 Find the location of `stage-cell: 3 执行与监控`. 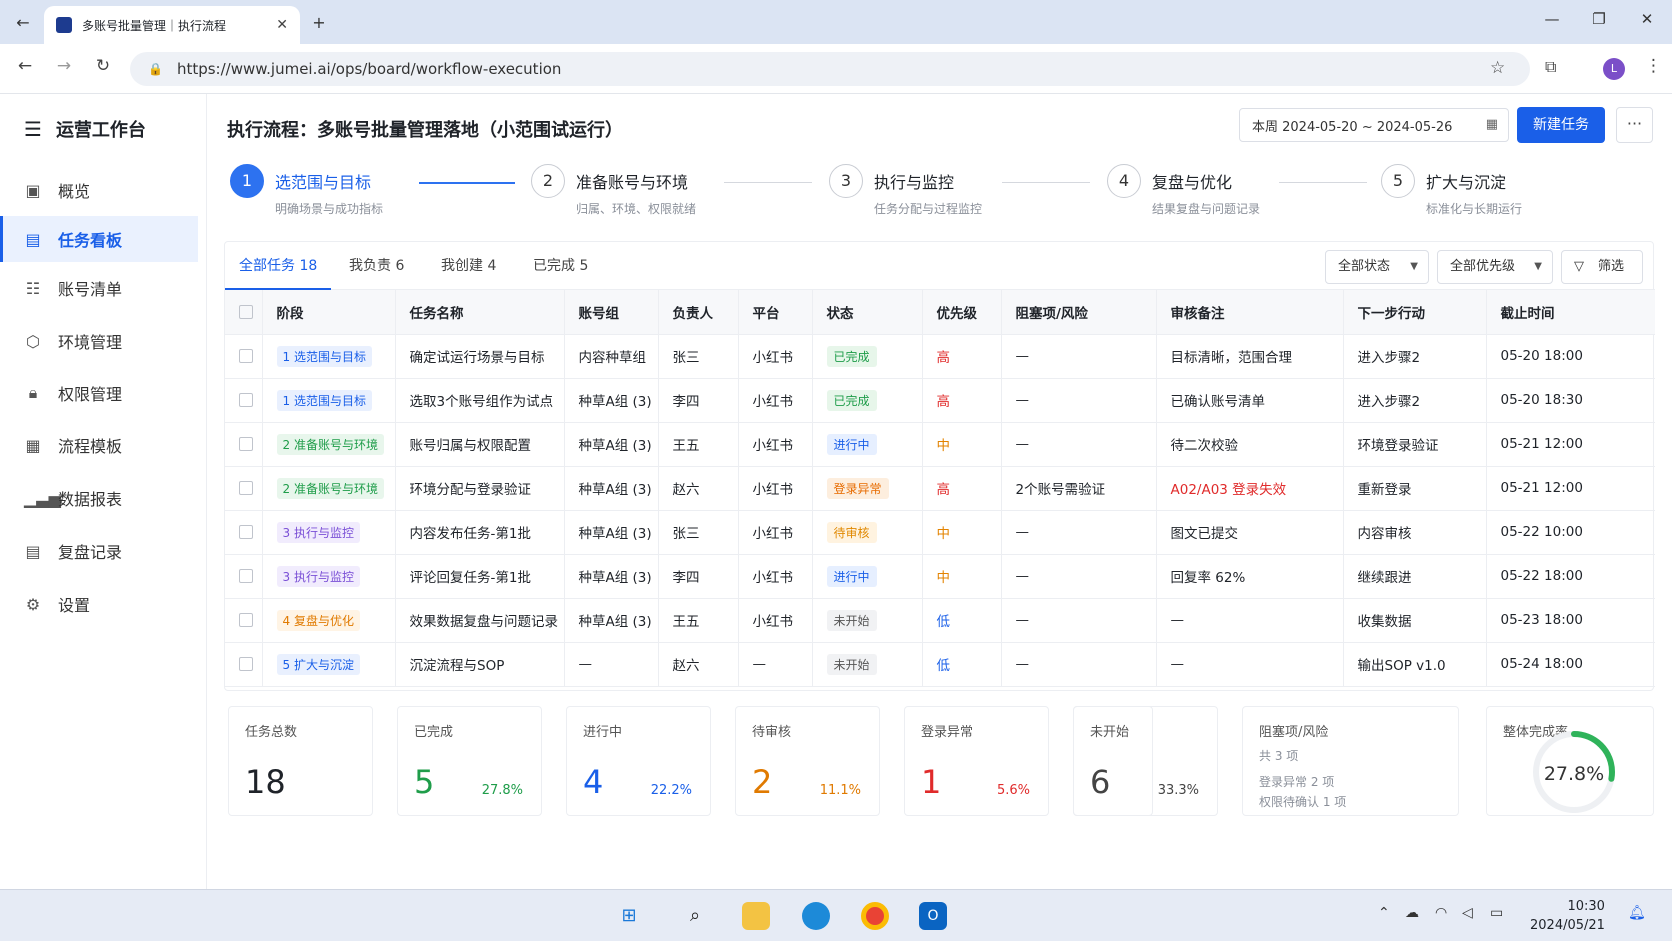

stage-cell: 3 执行与监控 is located at coordinates (329, 532).